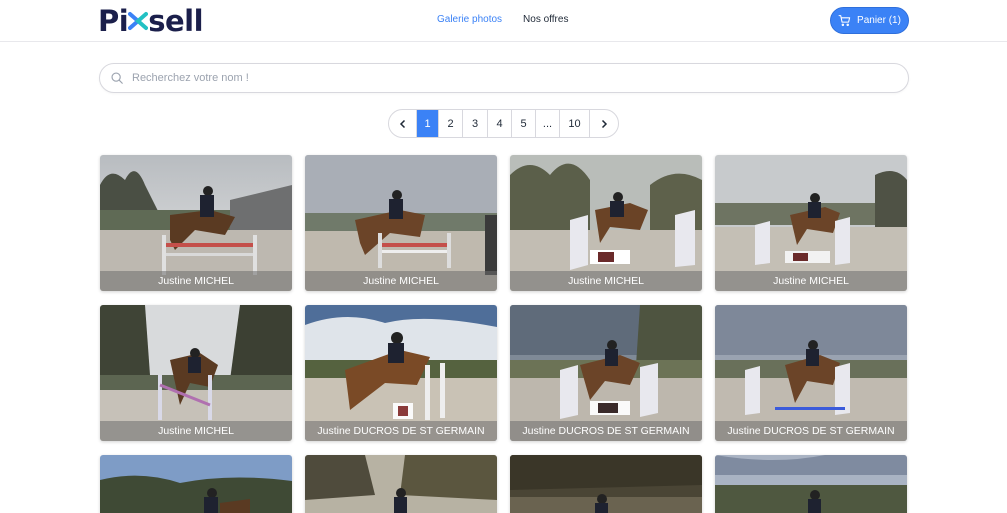 Image resolution: width=1007 pixels, height=513 pixels. What do you see at coordinates (500, 123) in the screenshot?
I see `page-4-button: 4` at bounding box center [500, 123].